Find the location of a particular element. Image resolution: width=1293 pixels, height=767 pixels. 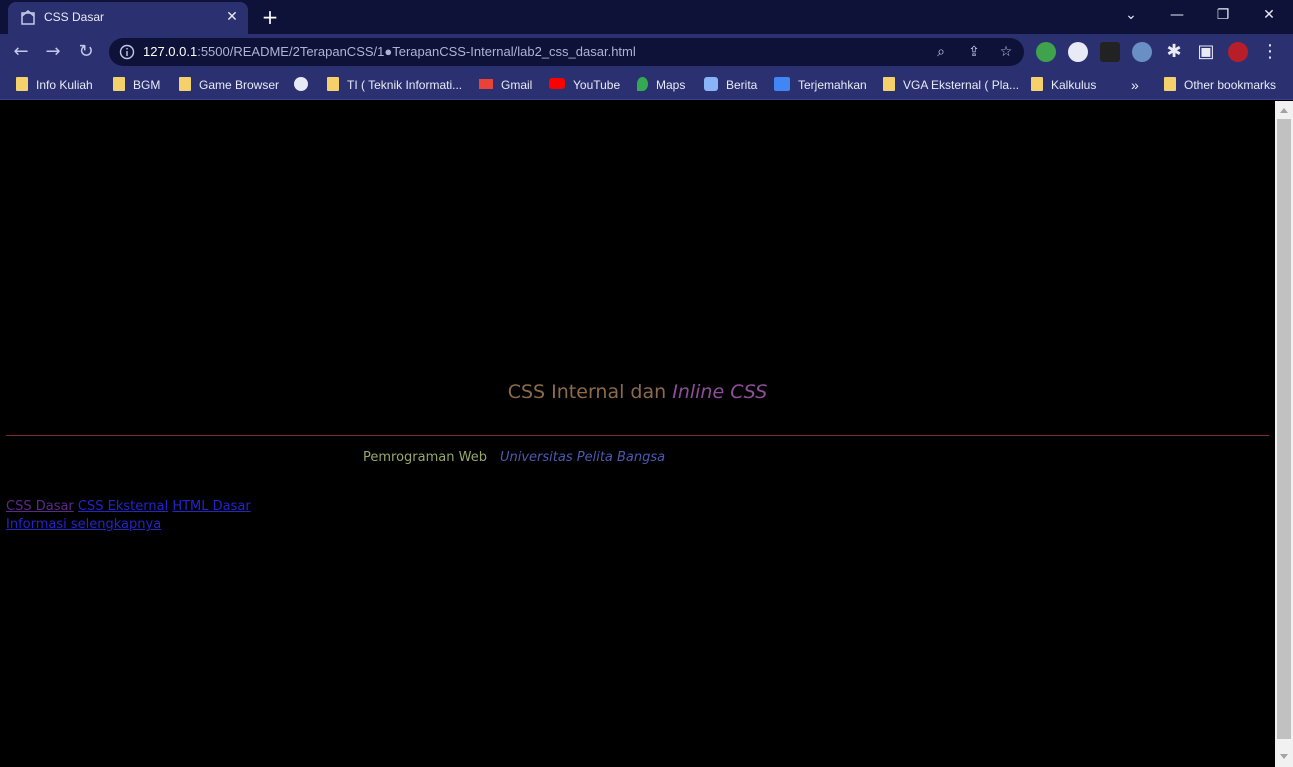

scroll-up-arrow-icon is located at coordinates (1284, 110).